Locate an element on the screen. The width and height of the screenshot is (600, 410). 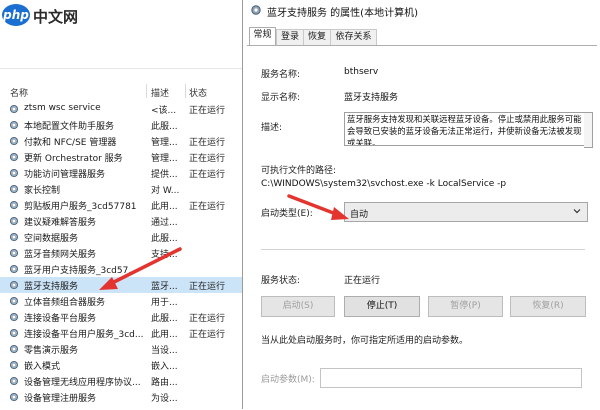
start-parameters-input is located at coordinates (451, 378).